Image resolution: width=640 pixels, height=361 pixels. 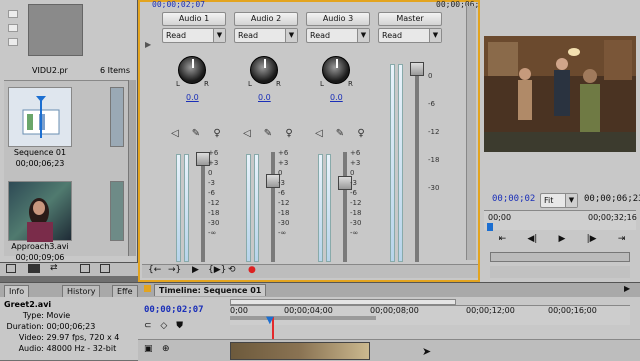 What do you see at coordinates (206, 84) in the screenshot?
I see `channel-1-right-label: R` at bounding box center [206, 84].